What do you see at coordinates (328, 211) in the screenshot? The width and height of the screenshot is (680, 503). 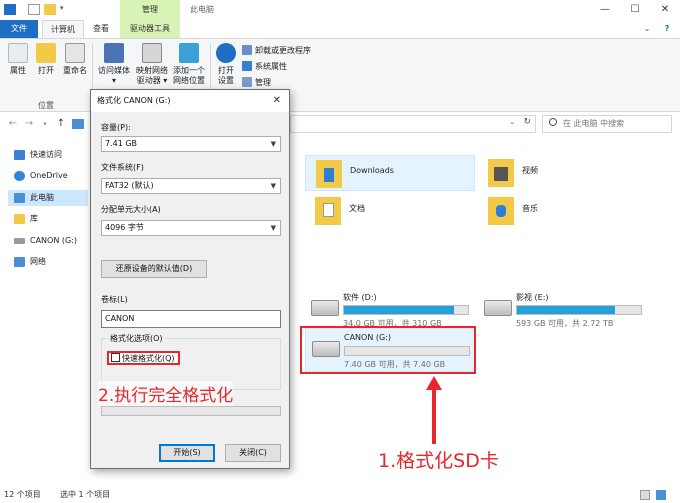 I see `documents-folder-icon` at bounding box center [328, 211].